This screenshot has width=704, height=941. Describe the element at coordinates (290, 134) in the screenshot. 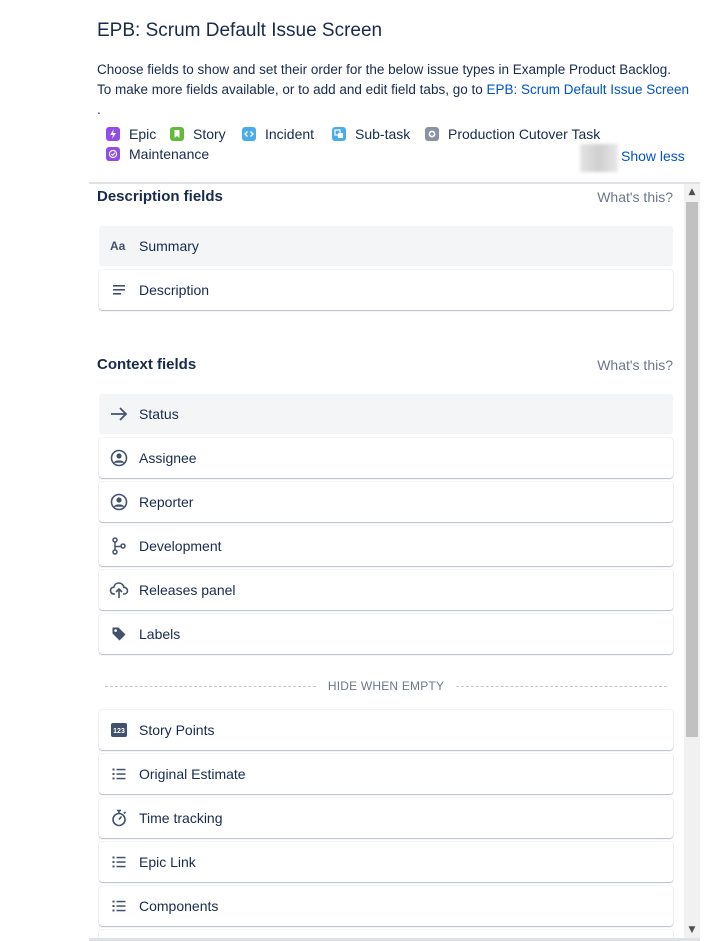

I see `issue-type-label: Incident` at that location.